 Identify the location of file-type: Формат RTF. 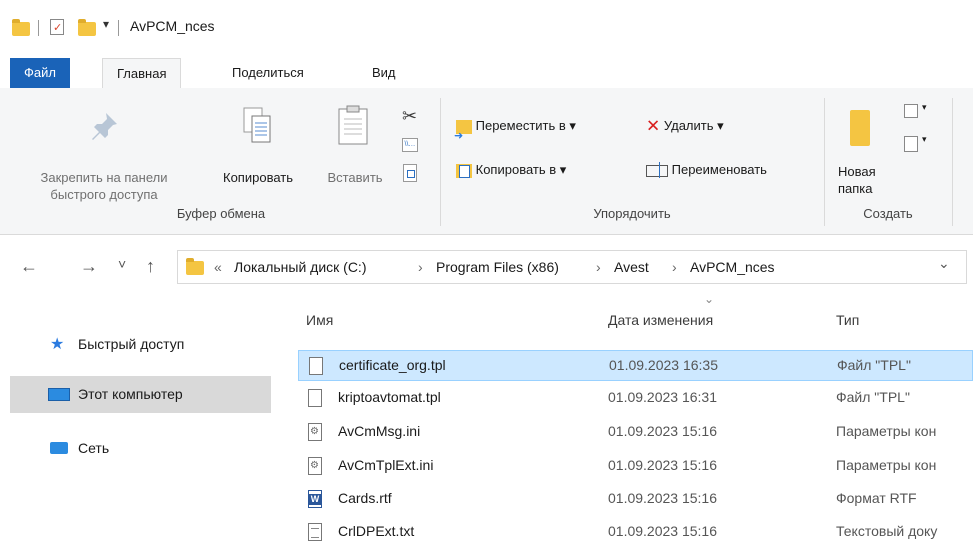
(876, 498).